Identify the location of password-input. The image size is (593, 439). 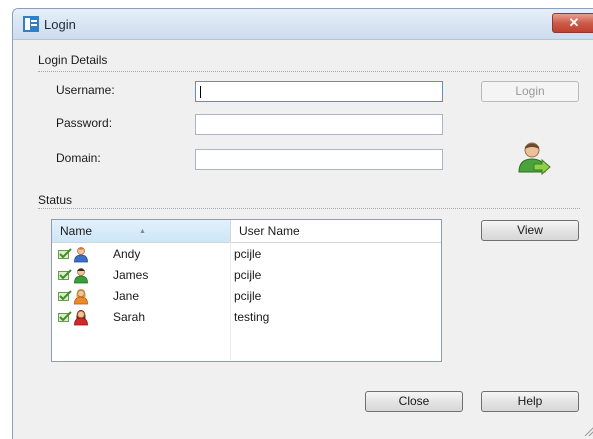
(319, 124).